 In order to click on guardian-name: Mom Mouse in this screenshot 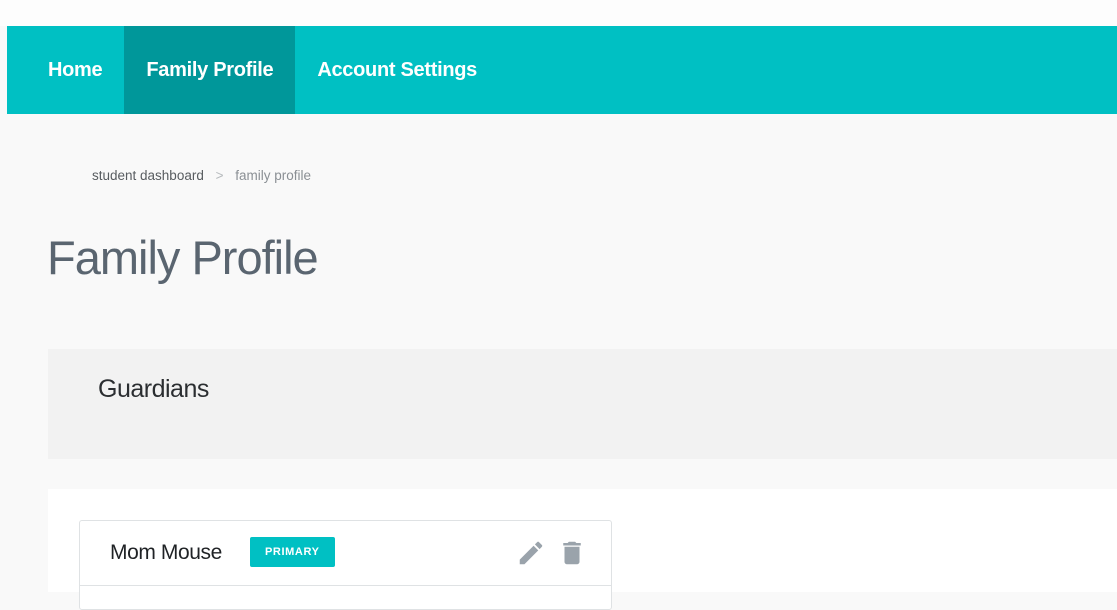, I will do `click(166, 552)`.